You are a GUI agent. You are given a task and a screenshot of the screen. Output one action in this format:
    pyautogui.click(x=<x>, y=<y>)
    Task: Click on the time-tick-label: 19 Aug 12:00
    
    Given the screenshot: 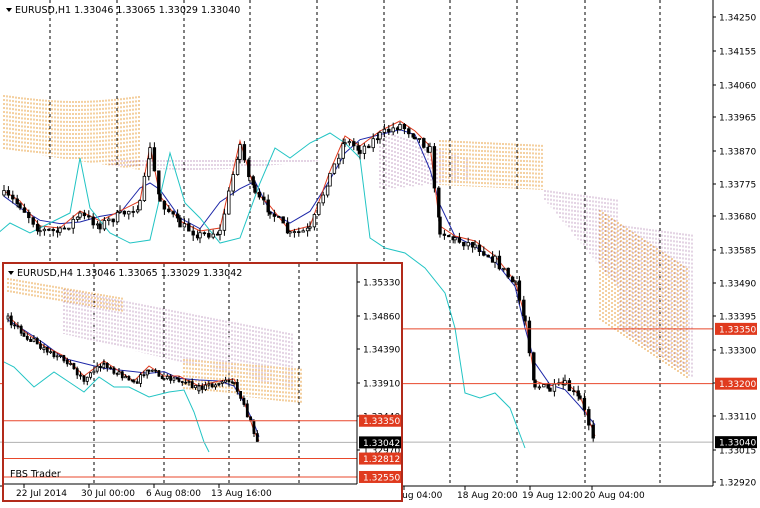 What is the action you would take?
    pyautogui.click(x=552, y=496)
    